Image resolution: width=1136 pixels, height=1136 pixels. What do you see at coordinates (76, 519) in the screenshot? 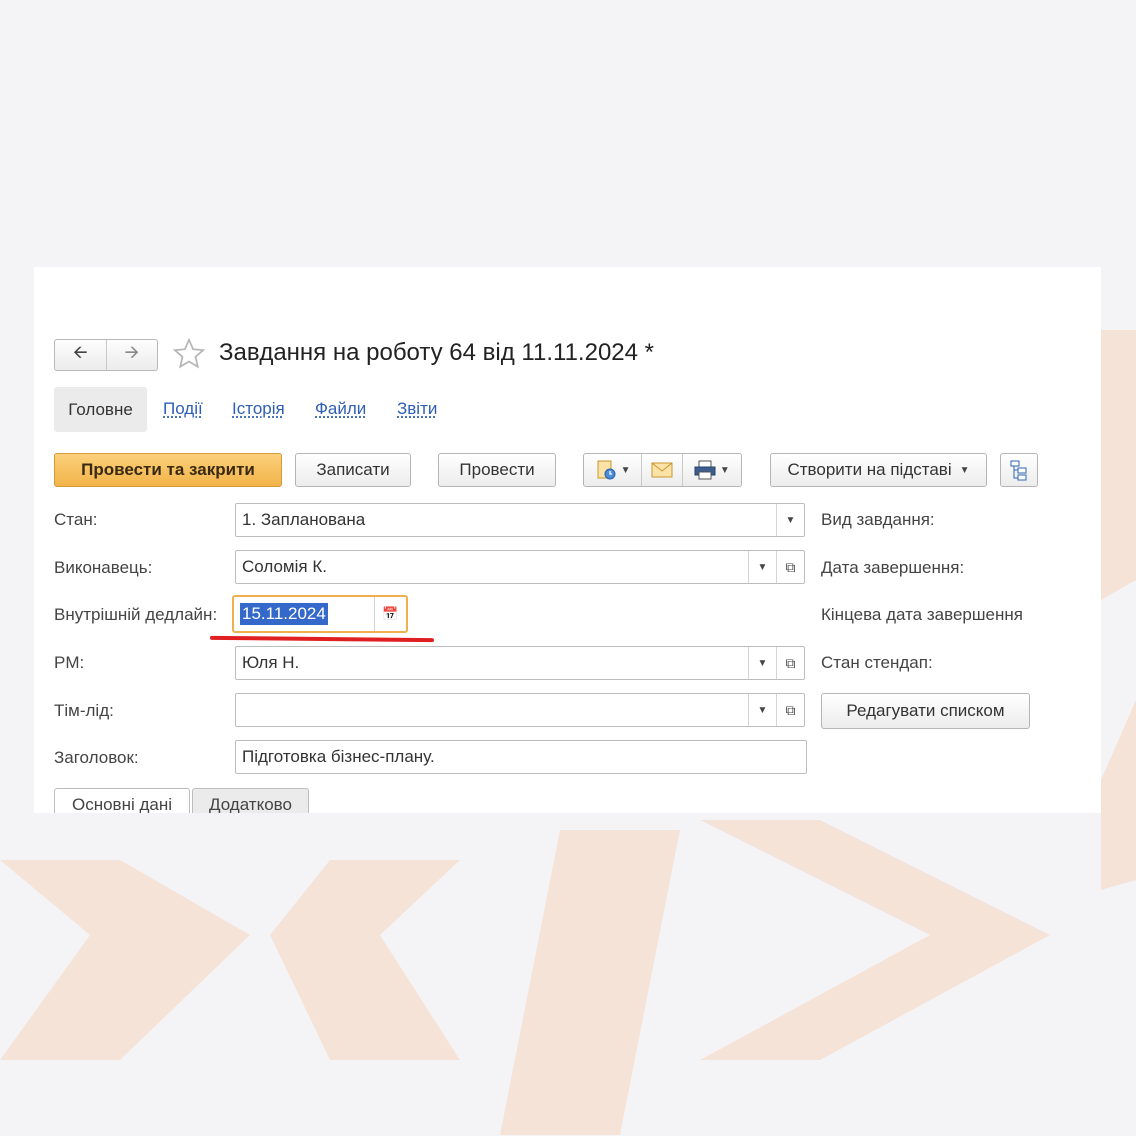
I see `state-label: Стан:` at bounding box center [76, 519].